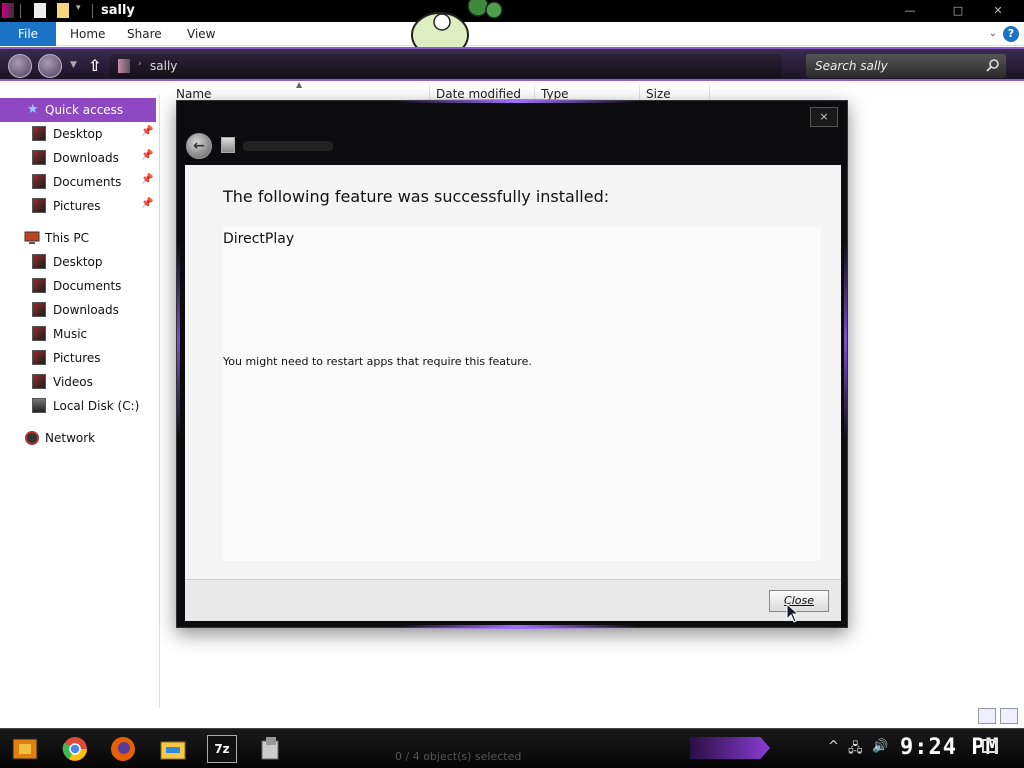 Image resolution: width=1024 pixels, height=768 pixels. I want to click on sidebar-item-desktop: Desktop 📌, so click(78, 134).